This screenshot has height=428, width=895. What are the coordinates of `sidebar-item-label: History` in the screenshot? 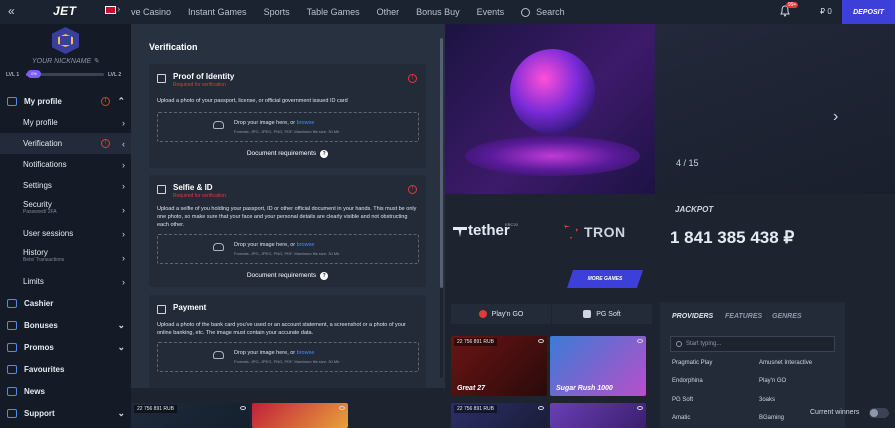 It's located at (35, 252).